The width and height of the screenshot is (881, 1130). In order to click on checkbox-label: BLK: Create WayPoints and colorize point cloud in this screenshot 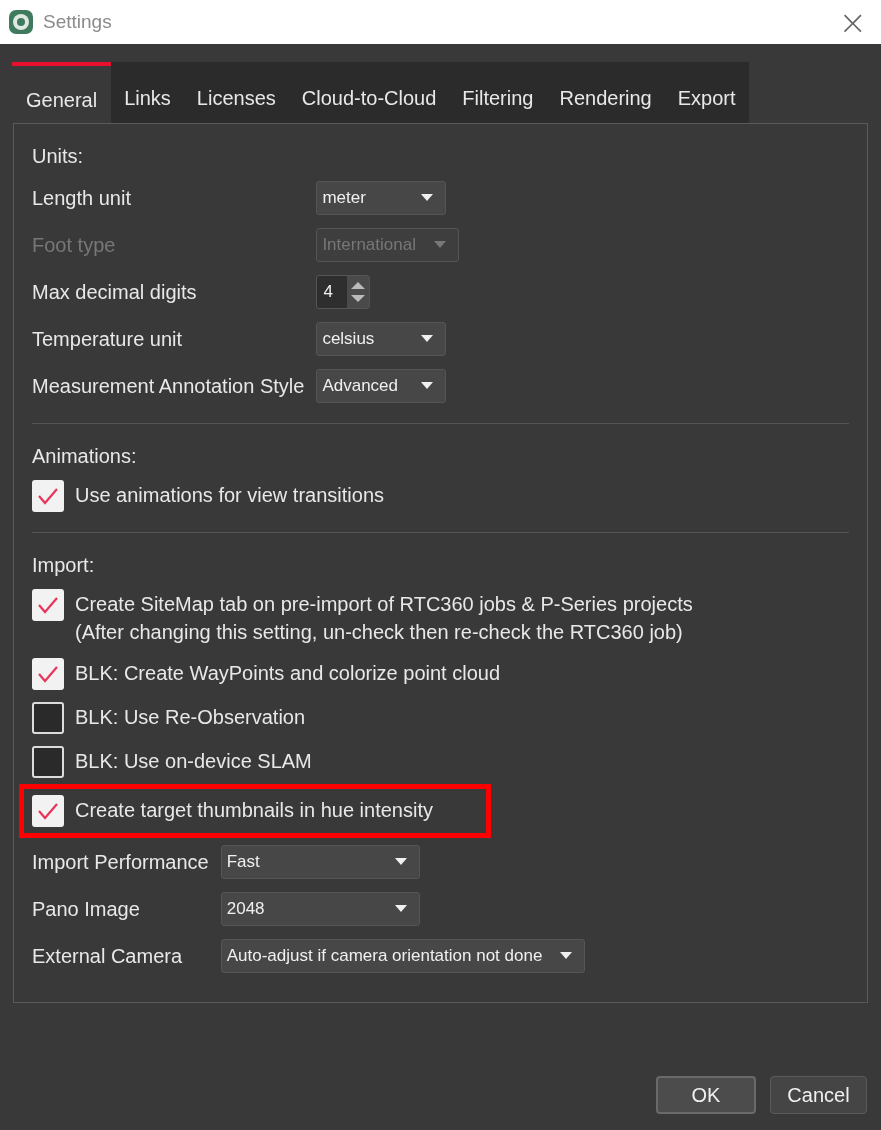, I will do `click(288, 673)`.